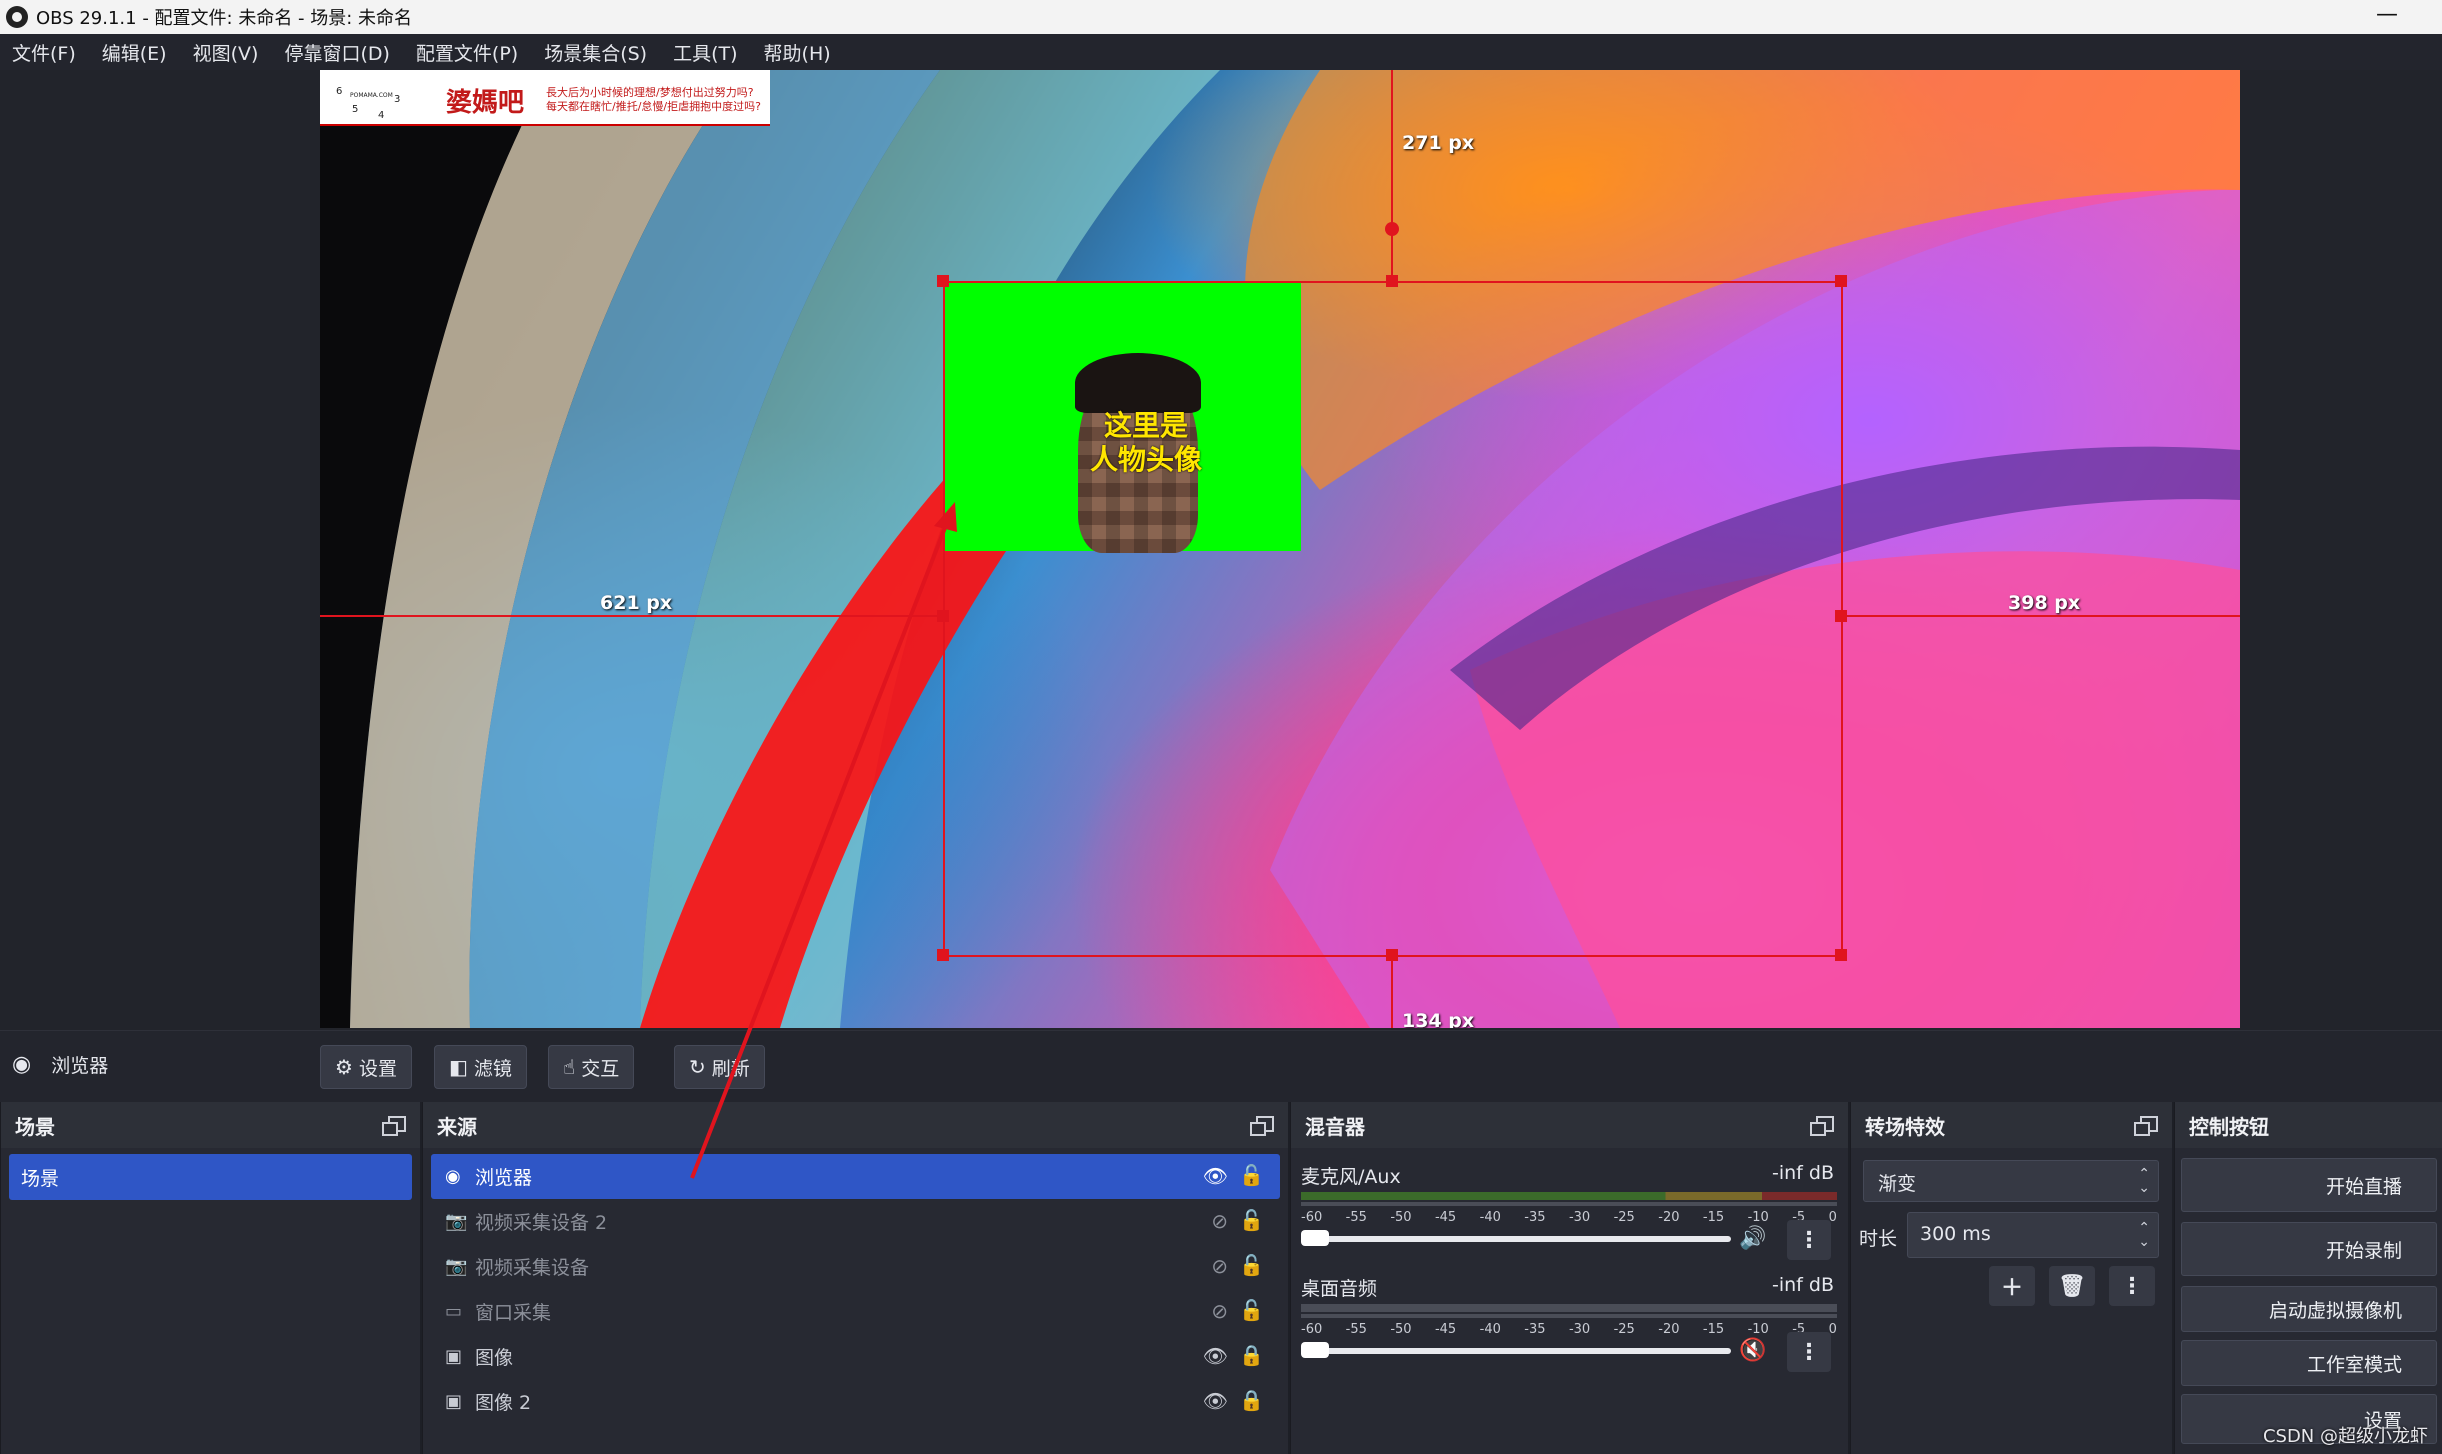  I want to click on scene-item-label: 场景, so click(40, 1178).